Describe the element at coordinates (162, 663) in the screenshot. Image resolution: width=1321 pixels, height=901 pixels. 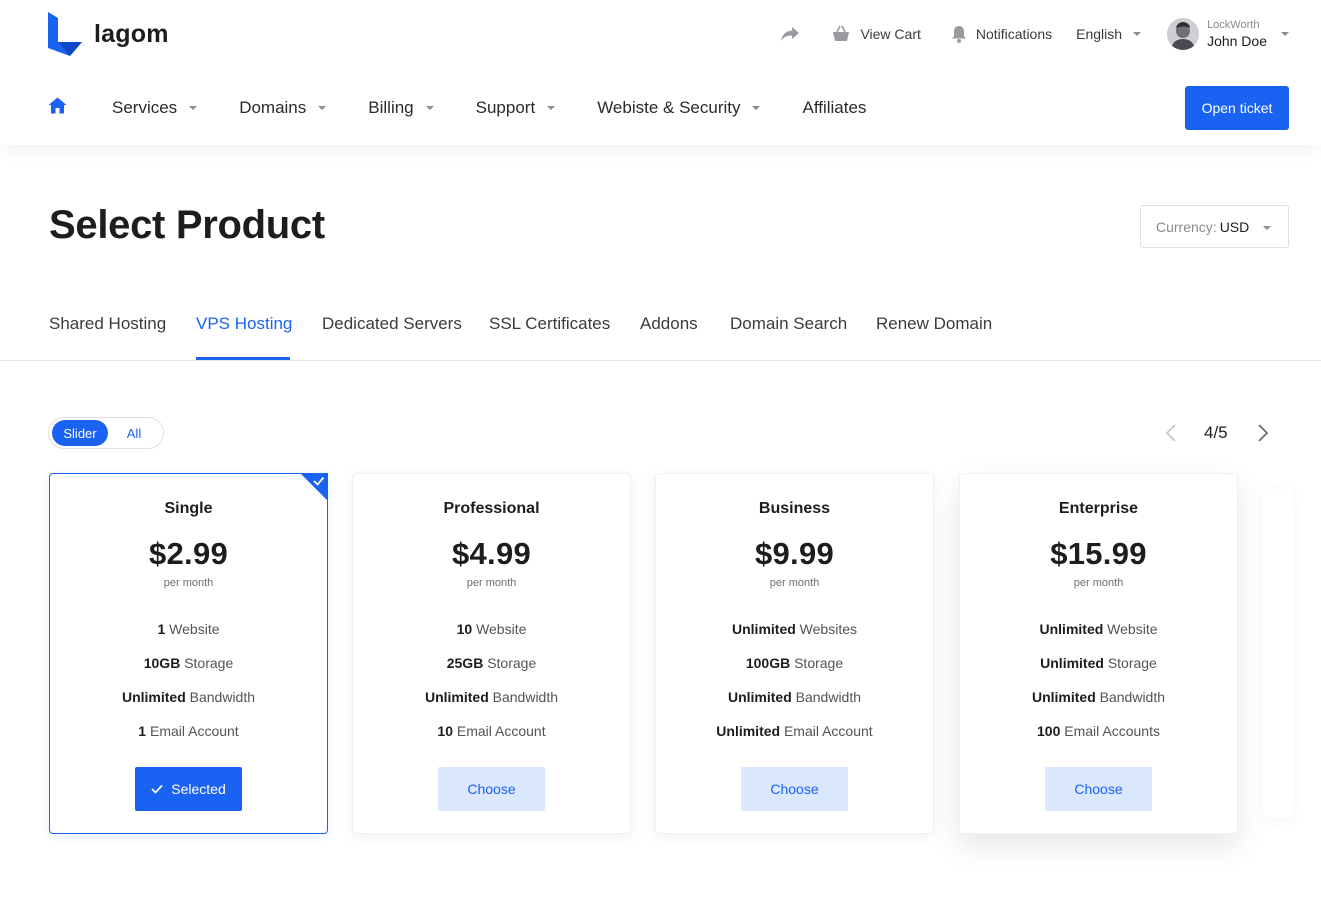
I see `feature-value: 10GB` at that location.